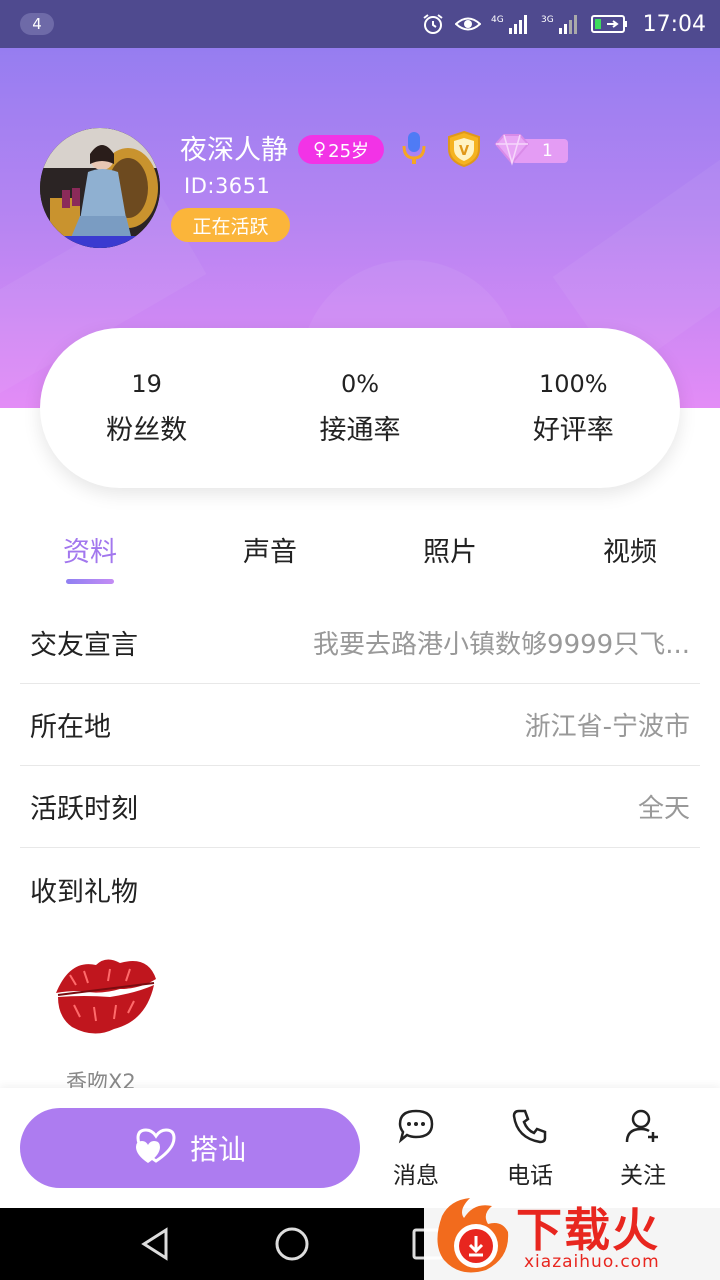  Describe the element at coordinates (643, 1150) in the screenshot. I see `follow-button: 关注` at that location.